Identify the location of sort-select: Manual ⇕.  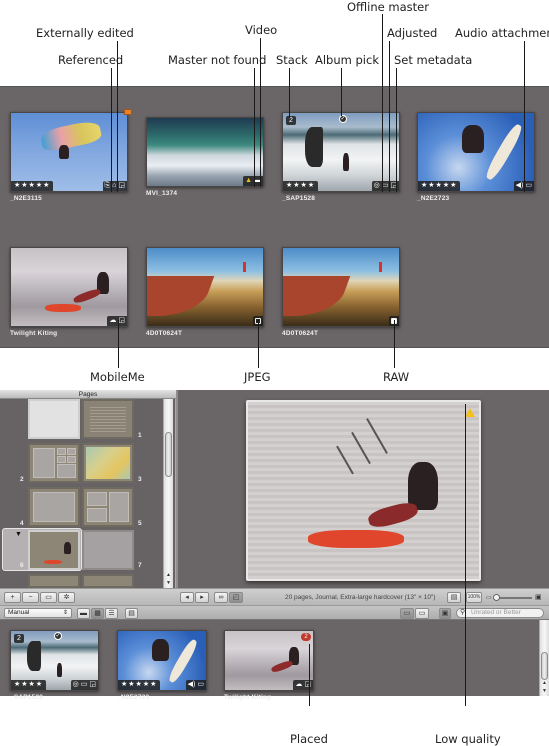
(38, 613).